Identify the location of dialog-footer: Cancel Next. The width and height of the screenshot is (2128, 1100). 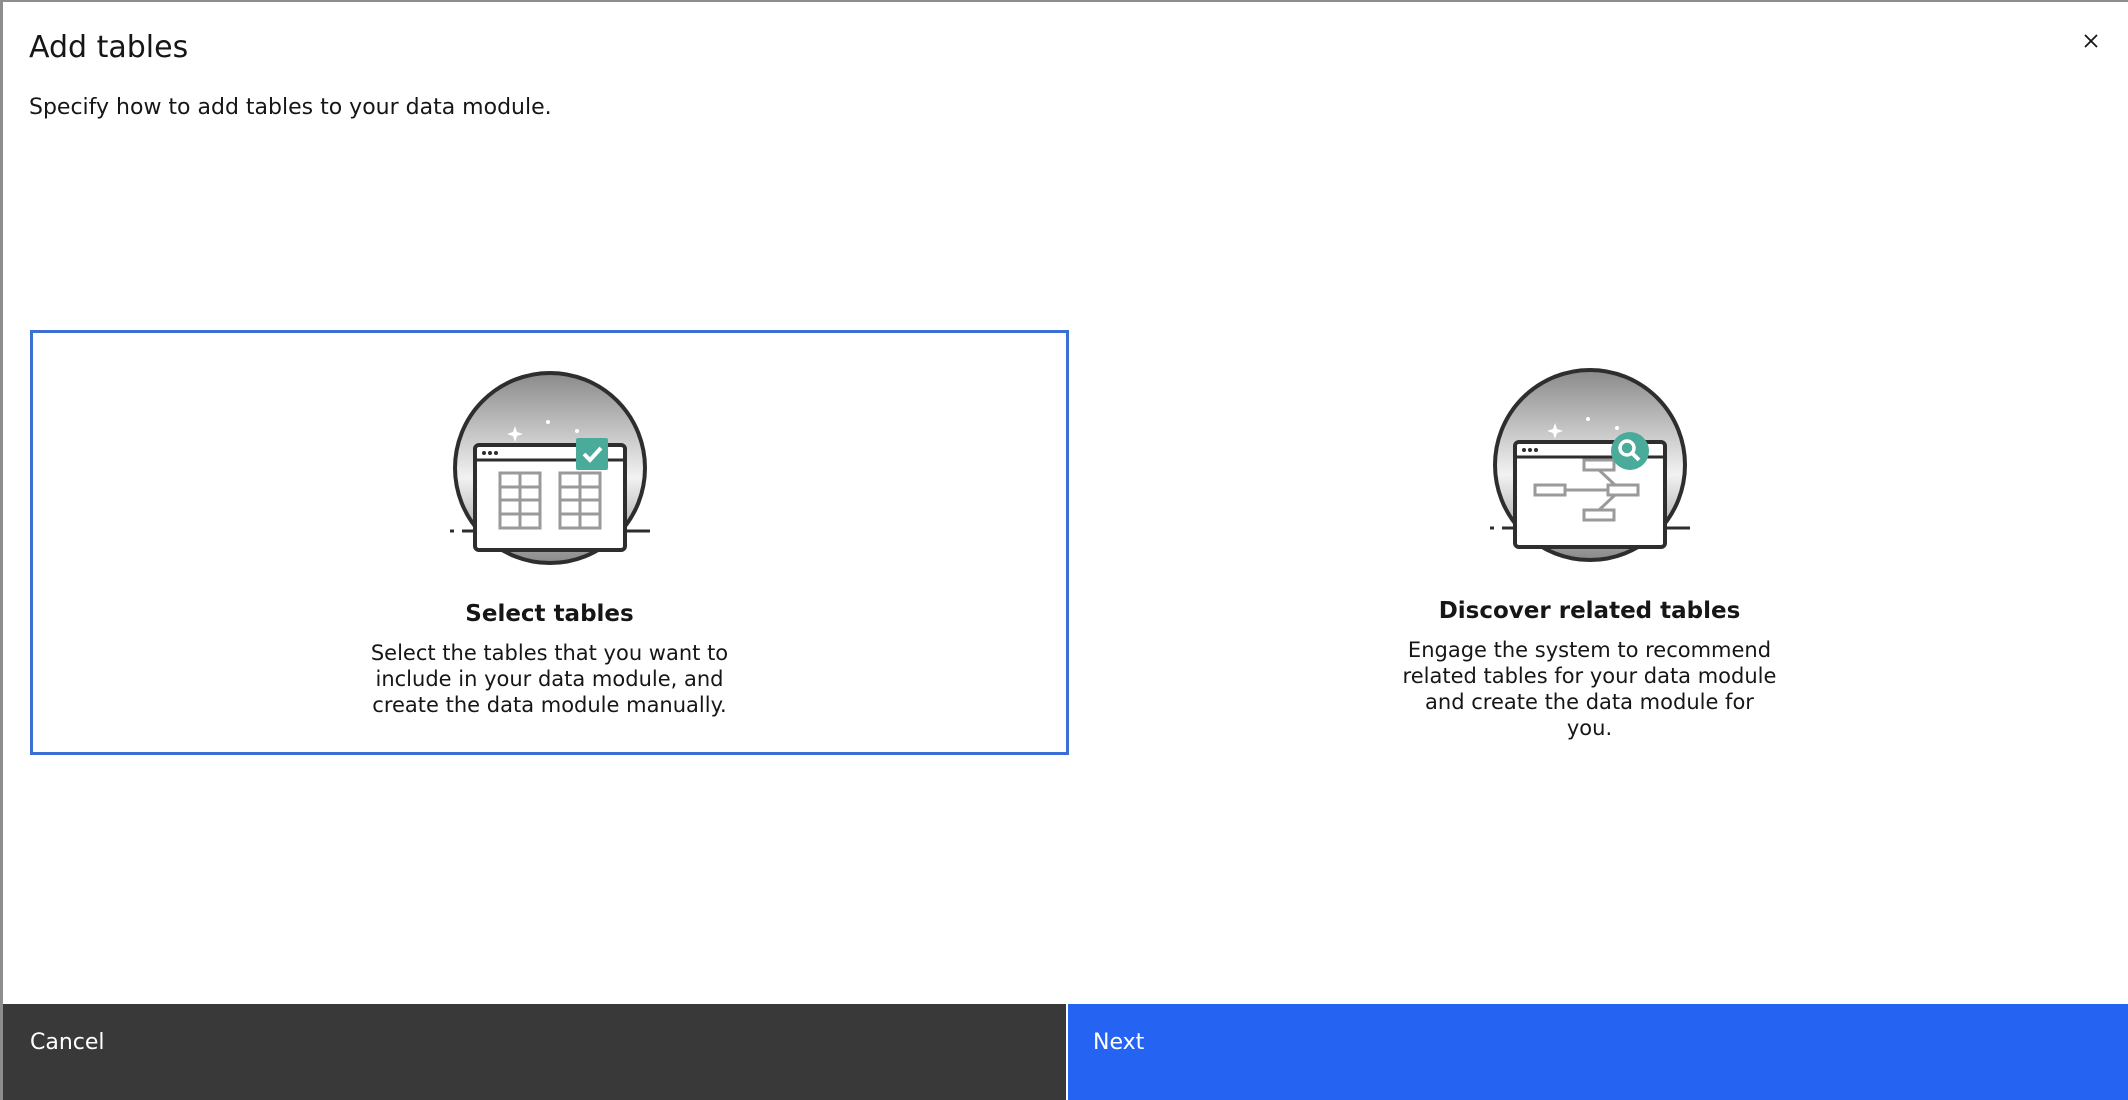
(1065, 1052).